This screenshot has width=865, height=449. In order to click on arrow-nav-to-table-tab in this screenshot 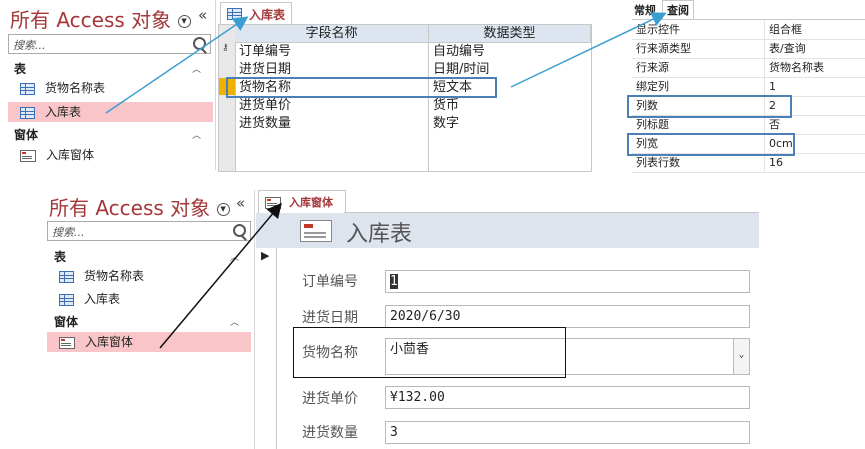, I will do `click(177, 65)`.